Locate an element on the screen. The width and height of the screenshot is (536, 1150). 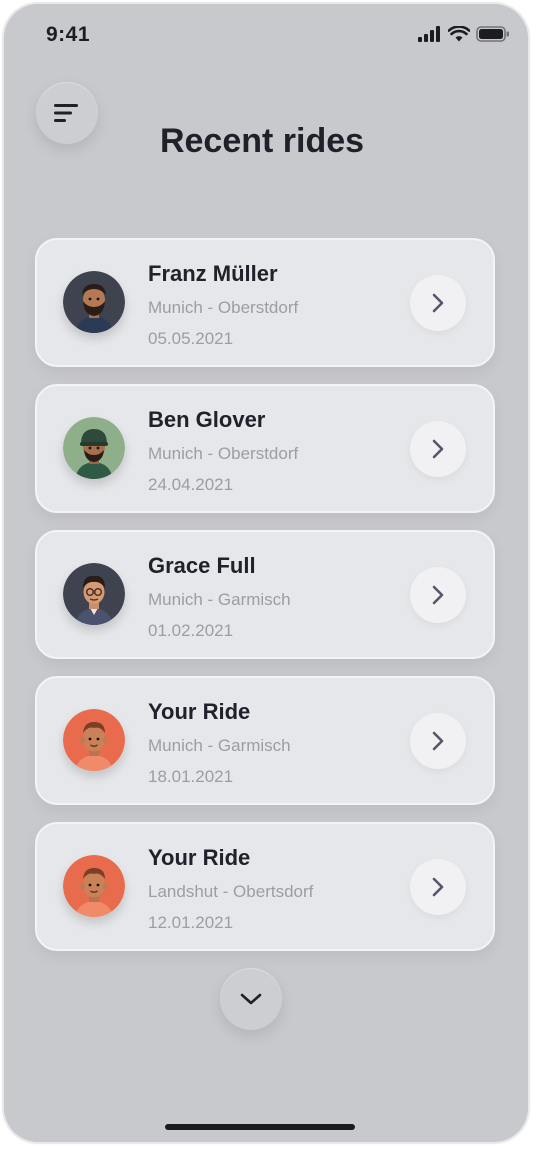
chevron-down-icon is located at coordinates (251, 999).